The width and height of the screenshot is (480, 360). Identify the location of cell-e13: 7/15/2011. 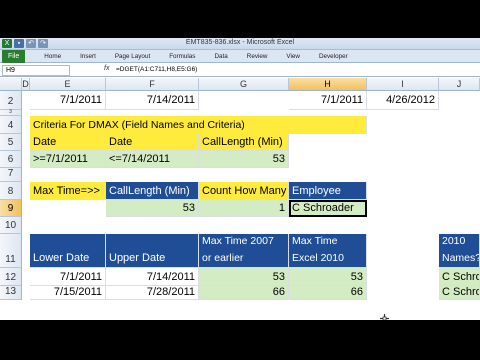
(68, 293).